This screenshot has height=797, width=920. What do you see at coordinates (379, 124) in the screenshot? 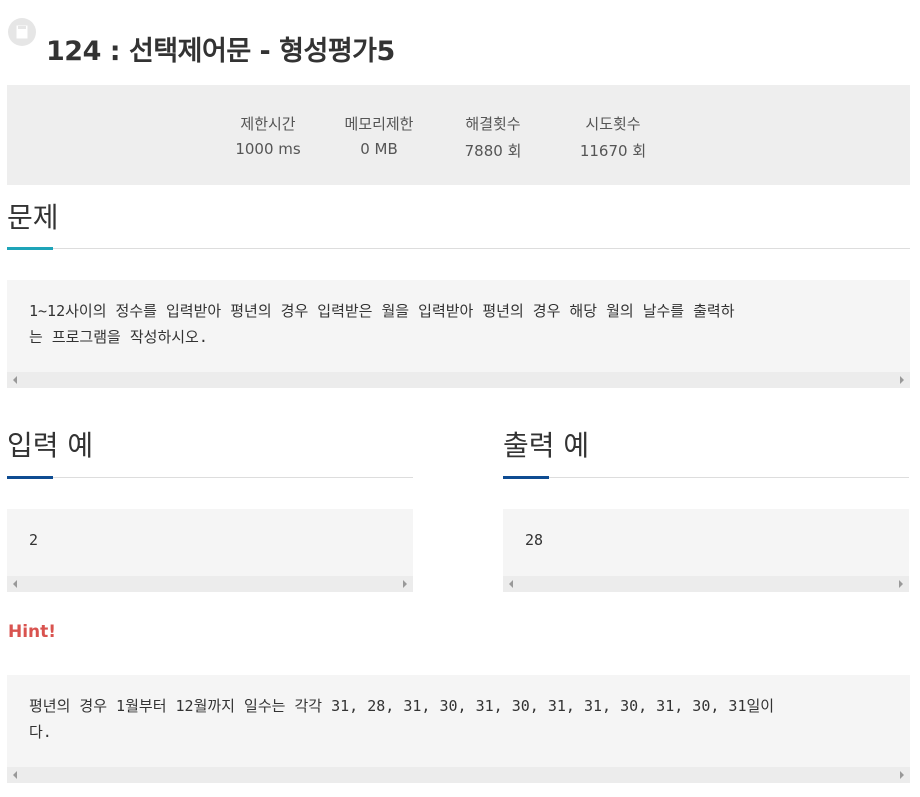
I see `stat-label: 메모리제한` at bounding box center [379, 124].